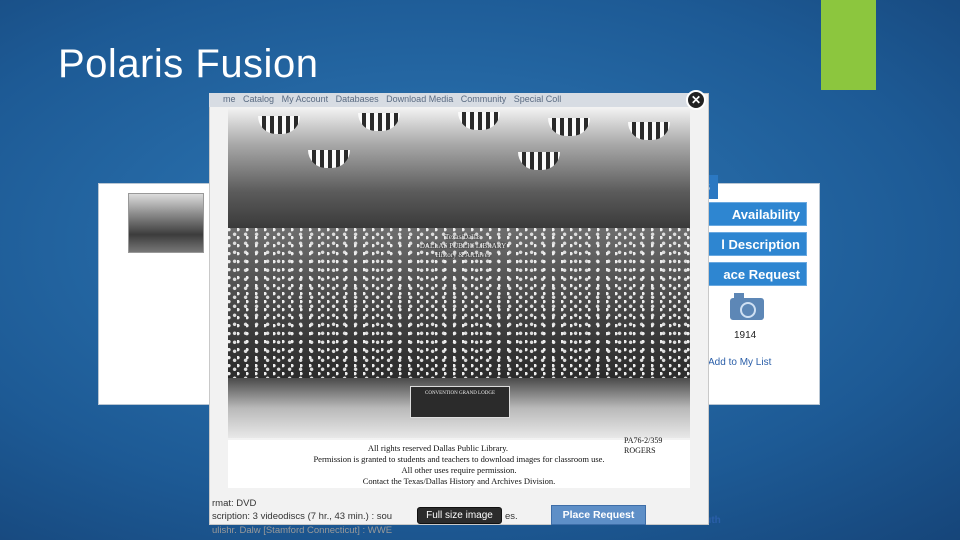 The height and width of the screenshot is (540, 960). Describe the element at coordinates (538, 99) in the screenshot. I see `nav-item: Special Coll` at that location.